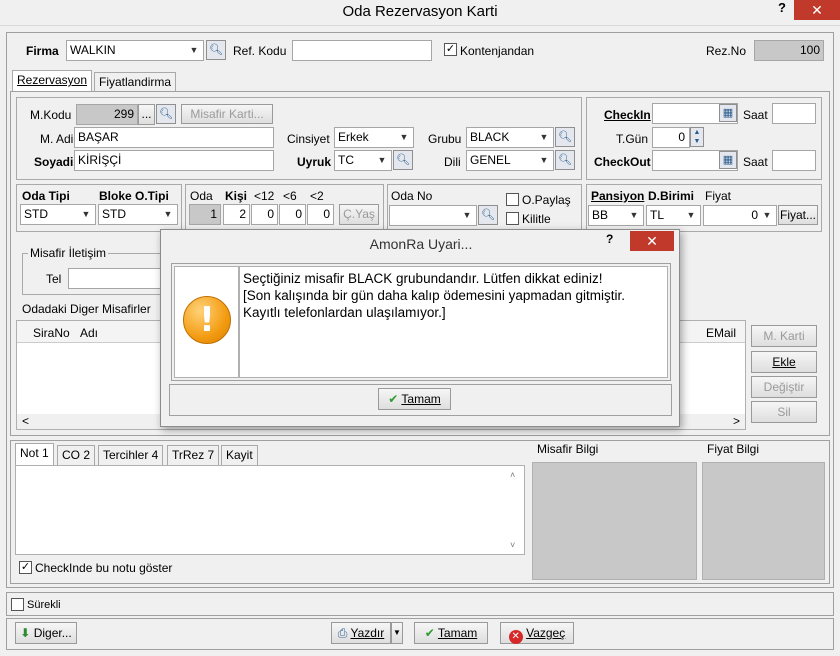  I want to click on note-textarea, so click(270, 510).